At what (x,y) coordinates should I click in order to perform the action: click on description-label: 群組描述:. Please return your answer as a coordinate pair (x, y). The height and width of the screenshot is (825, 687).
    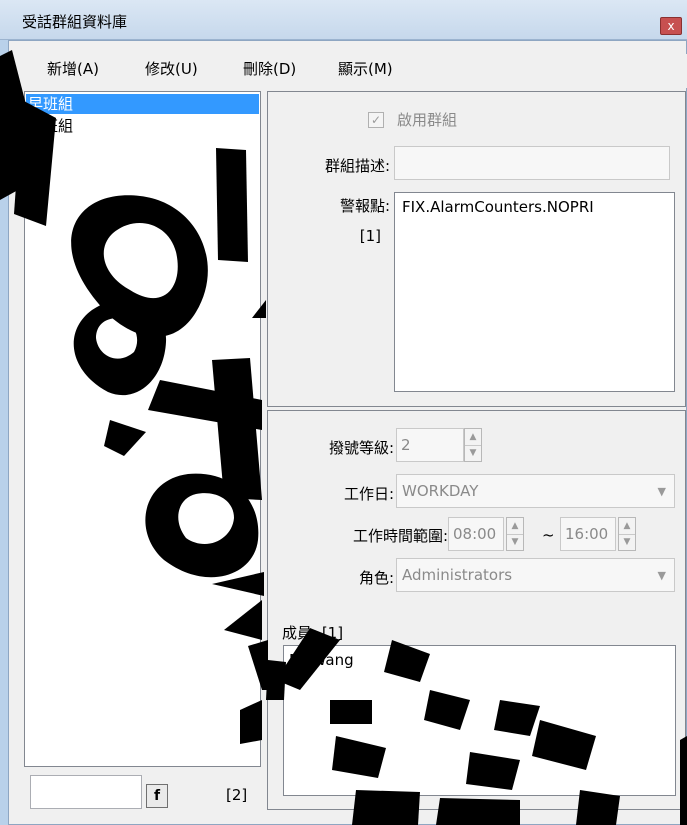
    Looking at the image, I should click on (357, 166).